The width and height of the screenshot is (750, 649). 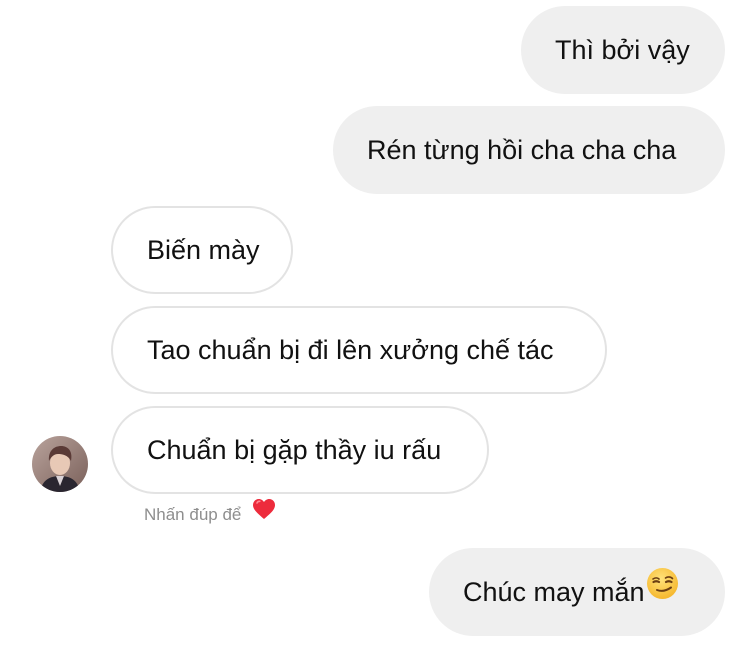 I want to click on message-text: Chúc may mắn, so click(x=554, y=592).